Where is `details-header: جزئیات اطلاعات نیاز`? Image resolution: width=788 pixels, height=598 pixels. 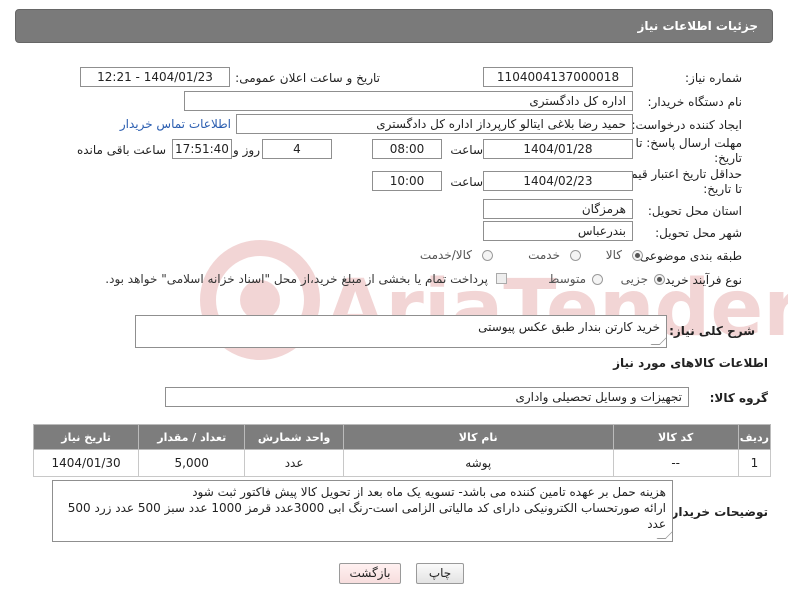 details-header: جزئیات اطلاعات نیاز is located at coordinates (394, 26).